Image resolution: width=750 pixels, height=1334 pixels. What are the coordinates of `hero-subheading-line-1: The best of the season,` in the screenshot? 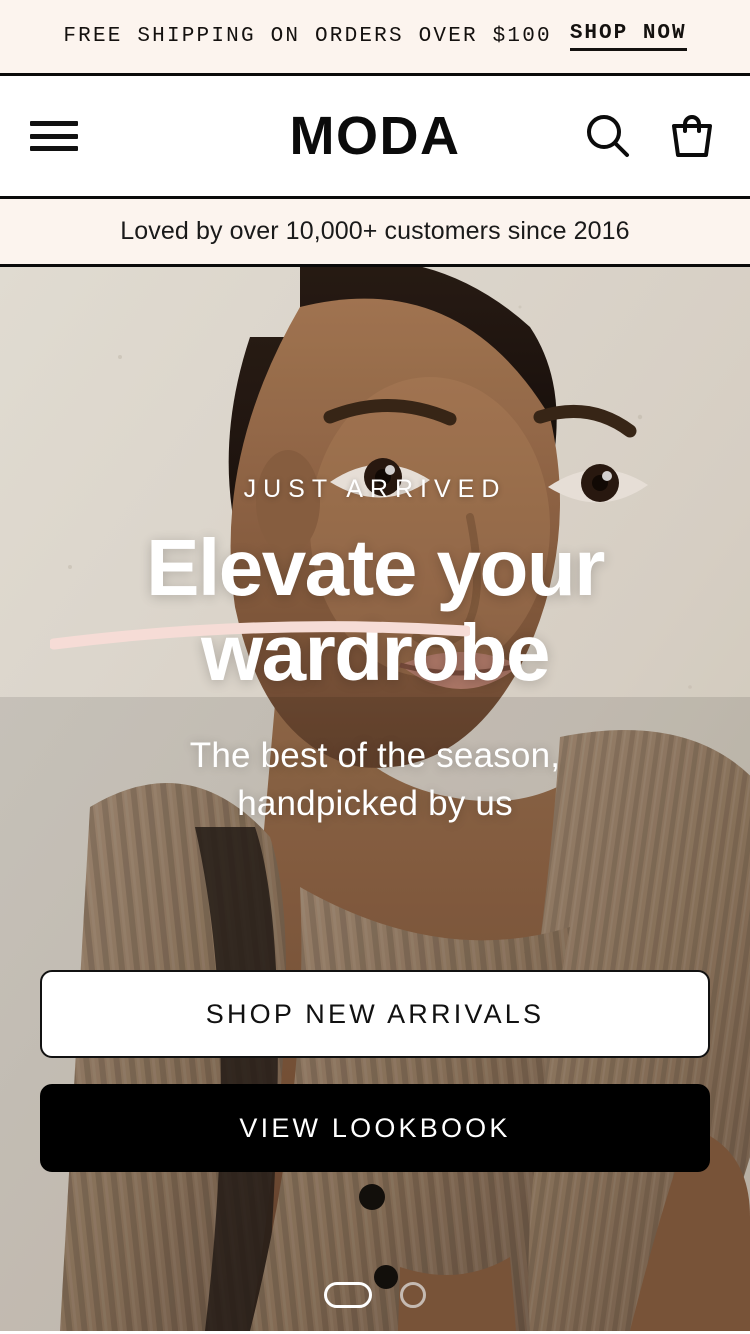 It's located at (375, 755).